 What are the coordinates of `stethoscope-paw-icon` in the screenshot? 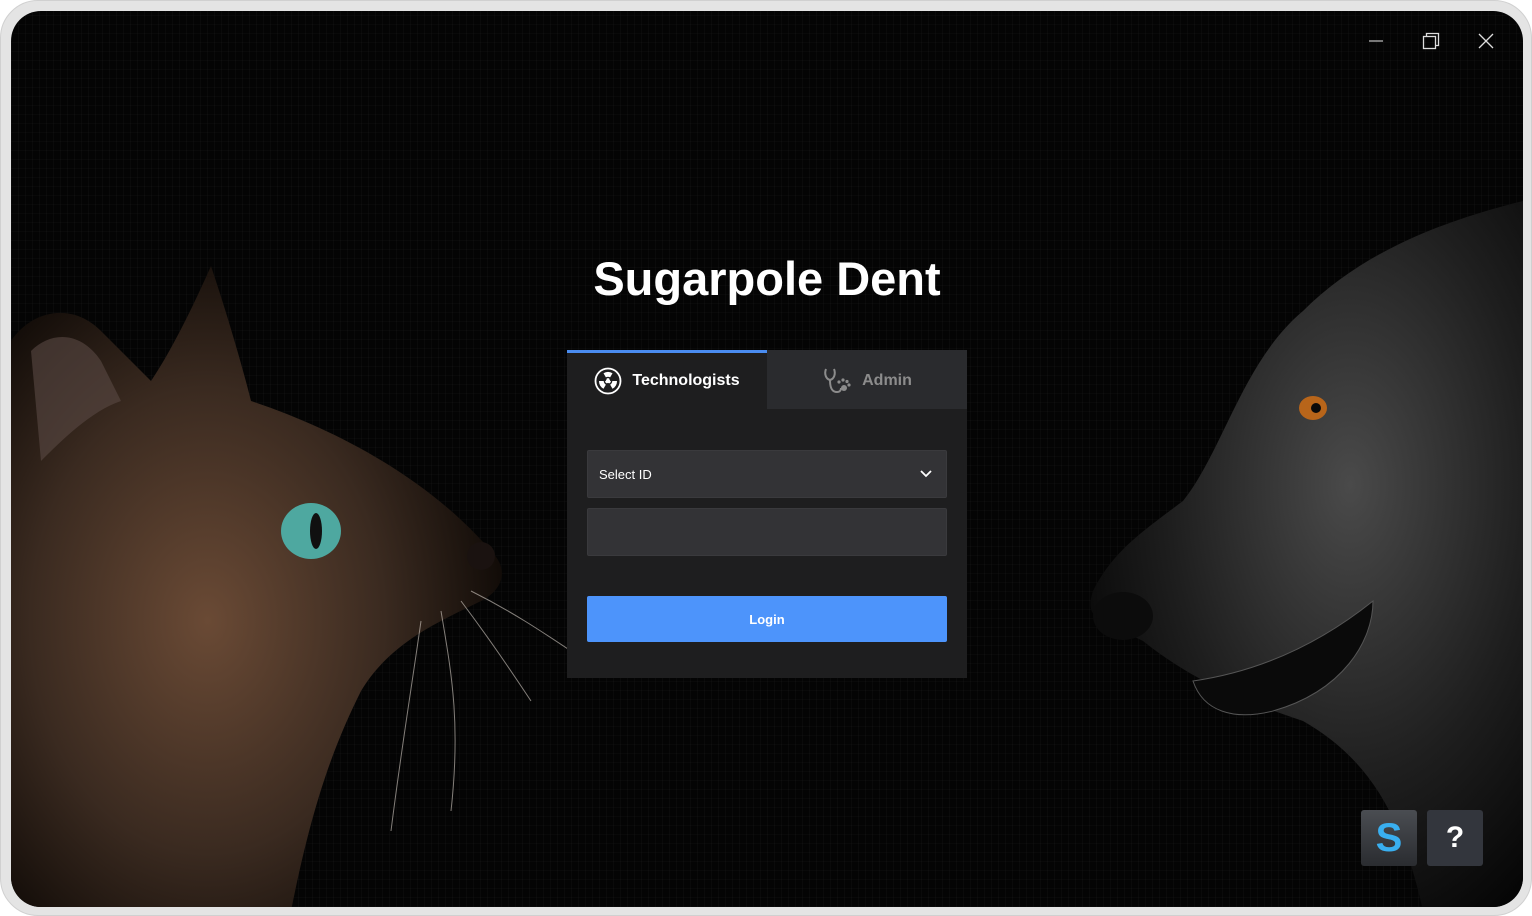 It's located at (837, 381).